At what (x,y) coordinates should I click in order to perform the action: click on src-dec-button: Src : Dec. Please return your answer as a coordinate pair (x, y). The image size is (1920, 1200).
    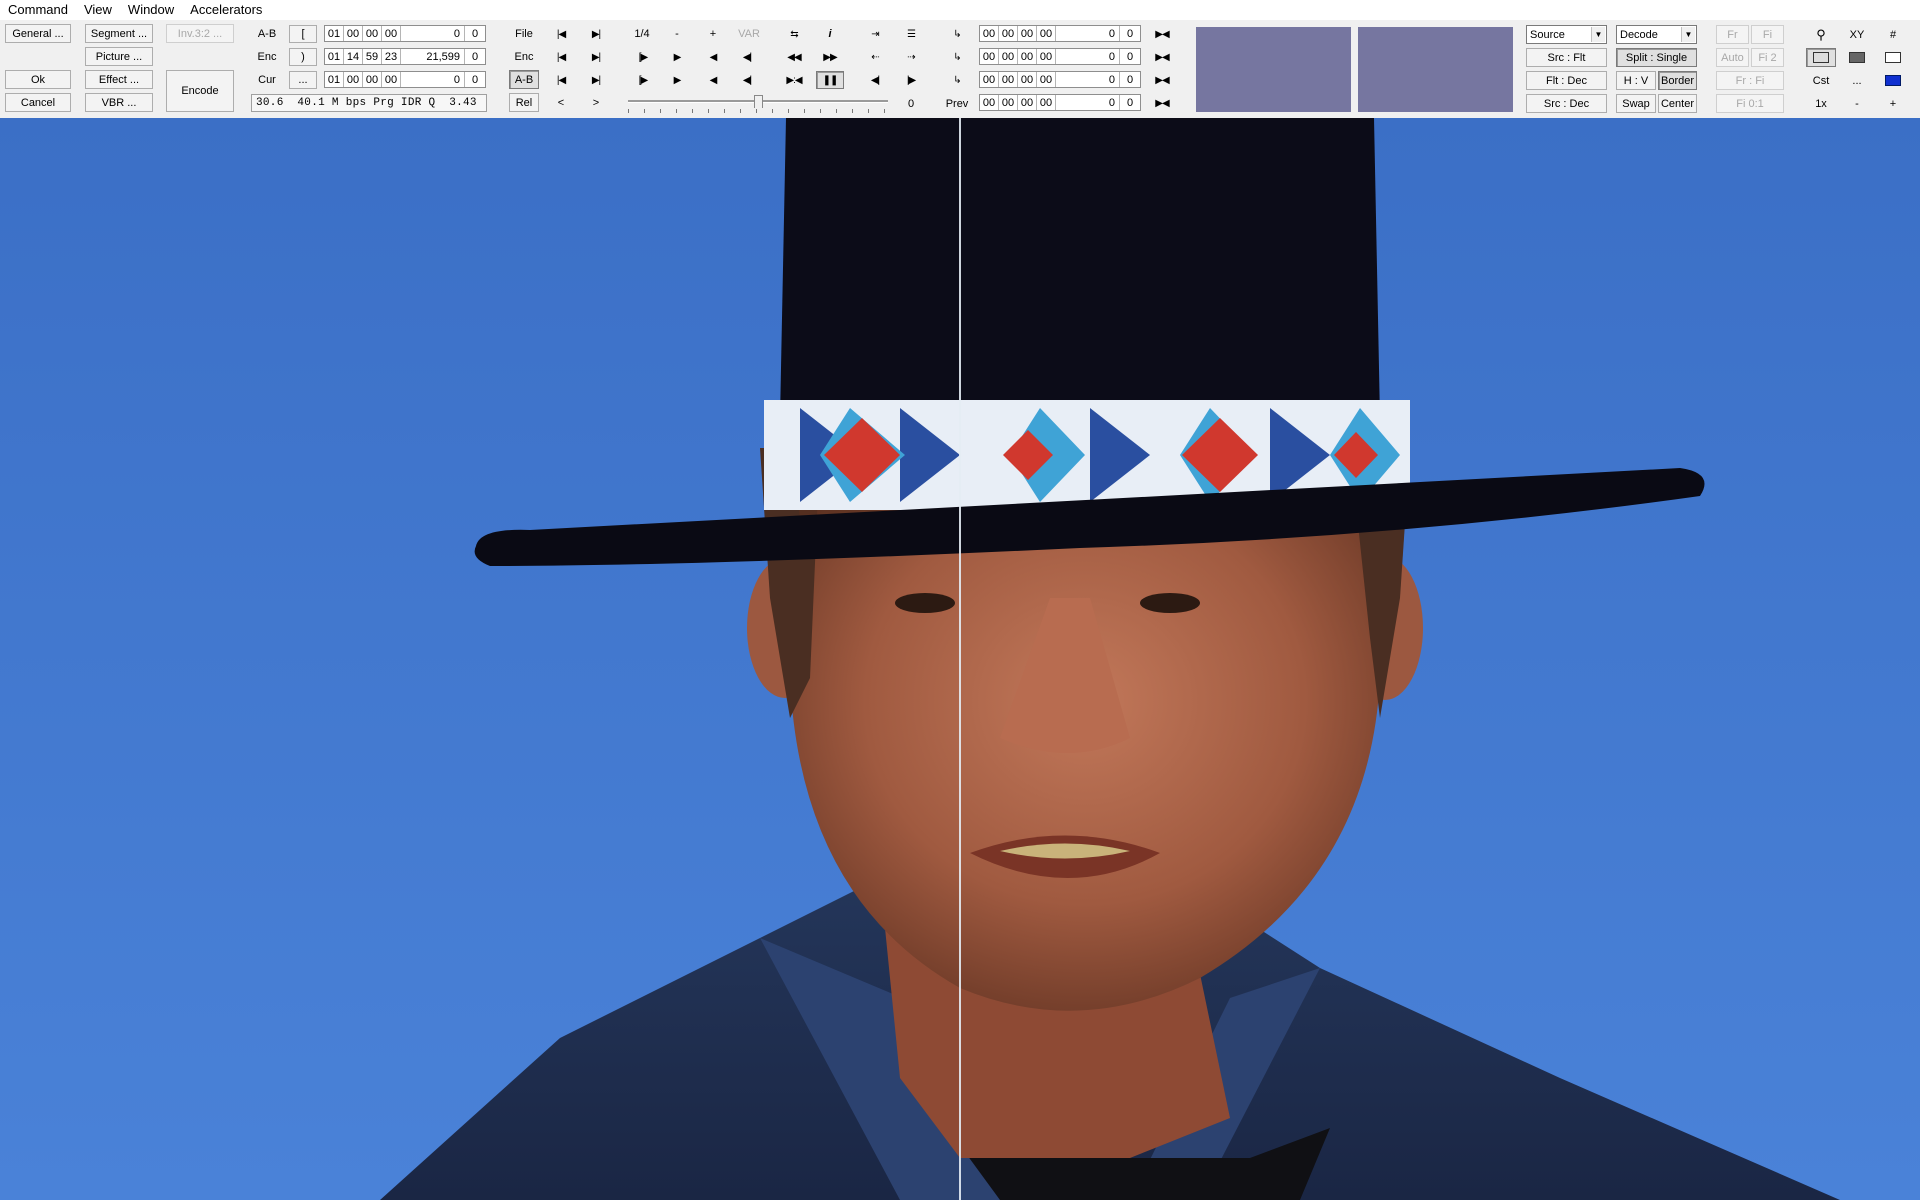
    Looking at the image, I should click on (1566, 103).